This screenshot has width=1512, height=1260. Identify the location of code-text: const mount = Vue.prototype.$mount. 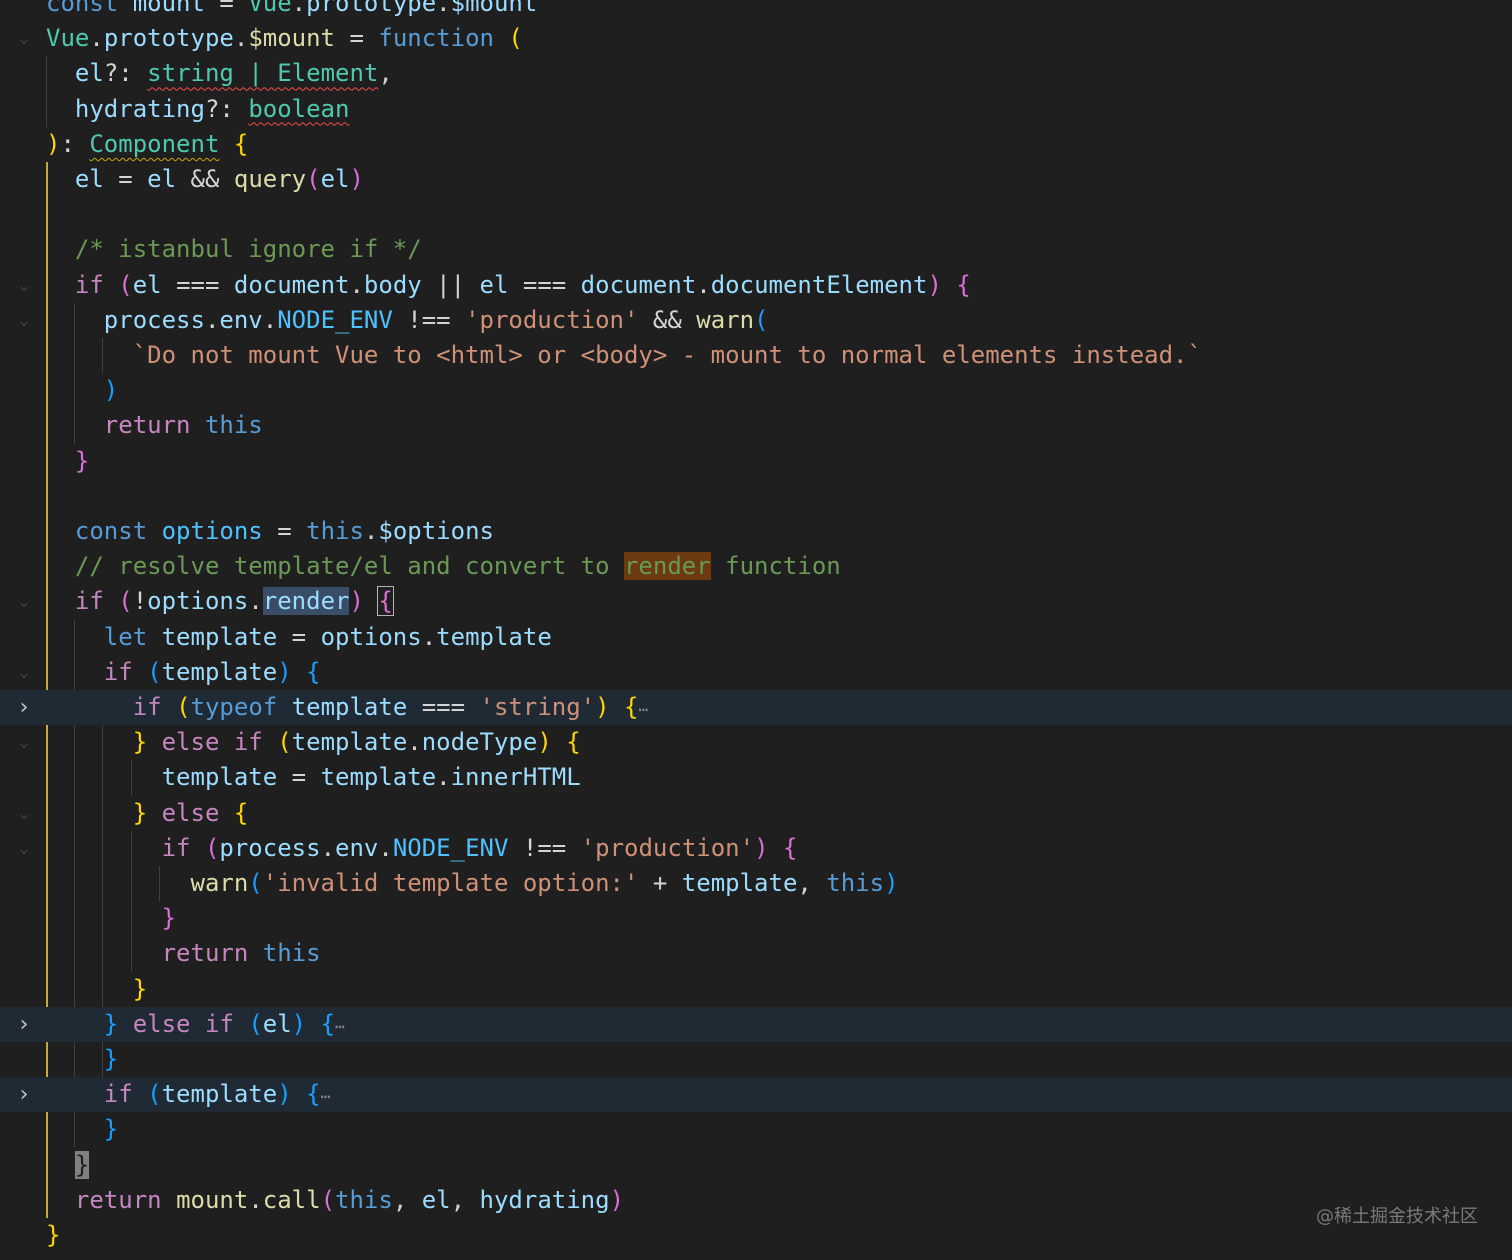
(291, 10).